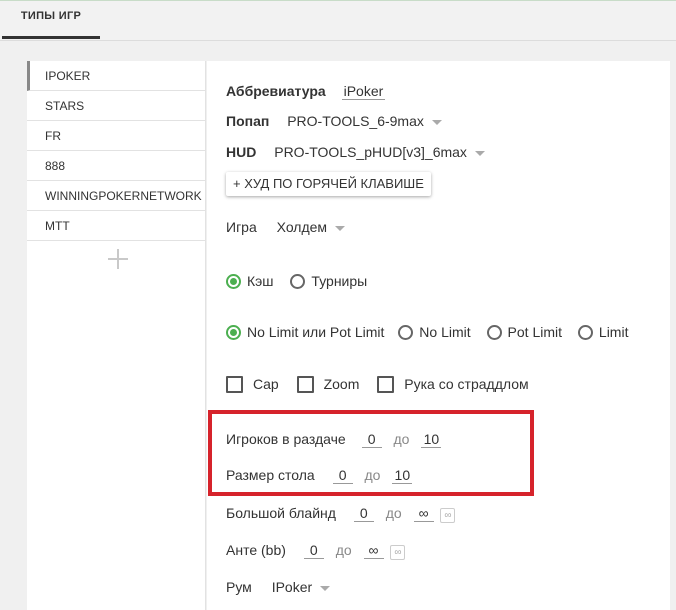 This screenshot has width=676, height=610. What do you see at coordinates (248, 121) in the screenshot?
I see `popup-label: Попап` at bounding box center [248, 121].